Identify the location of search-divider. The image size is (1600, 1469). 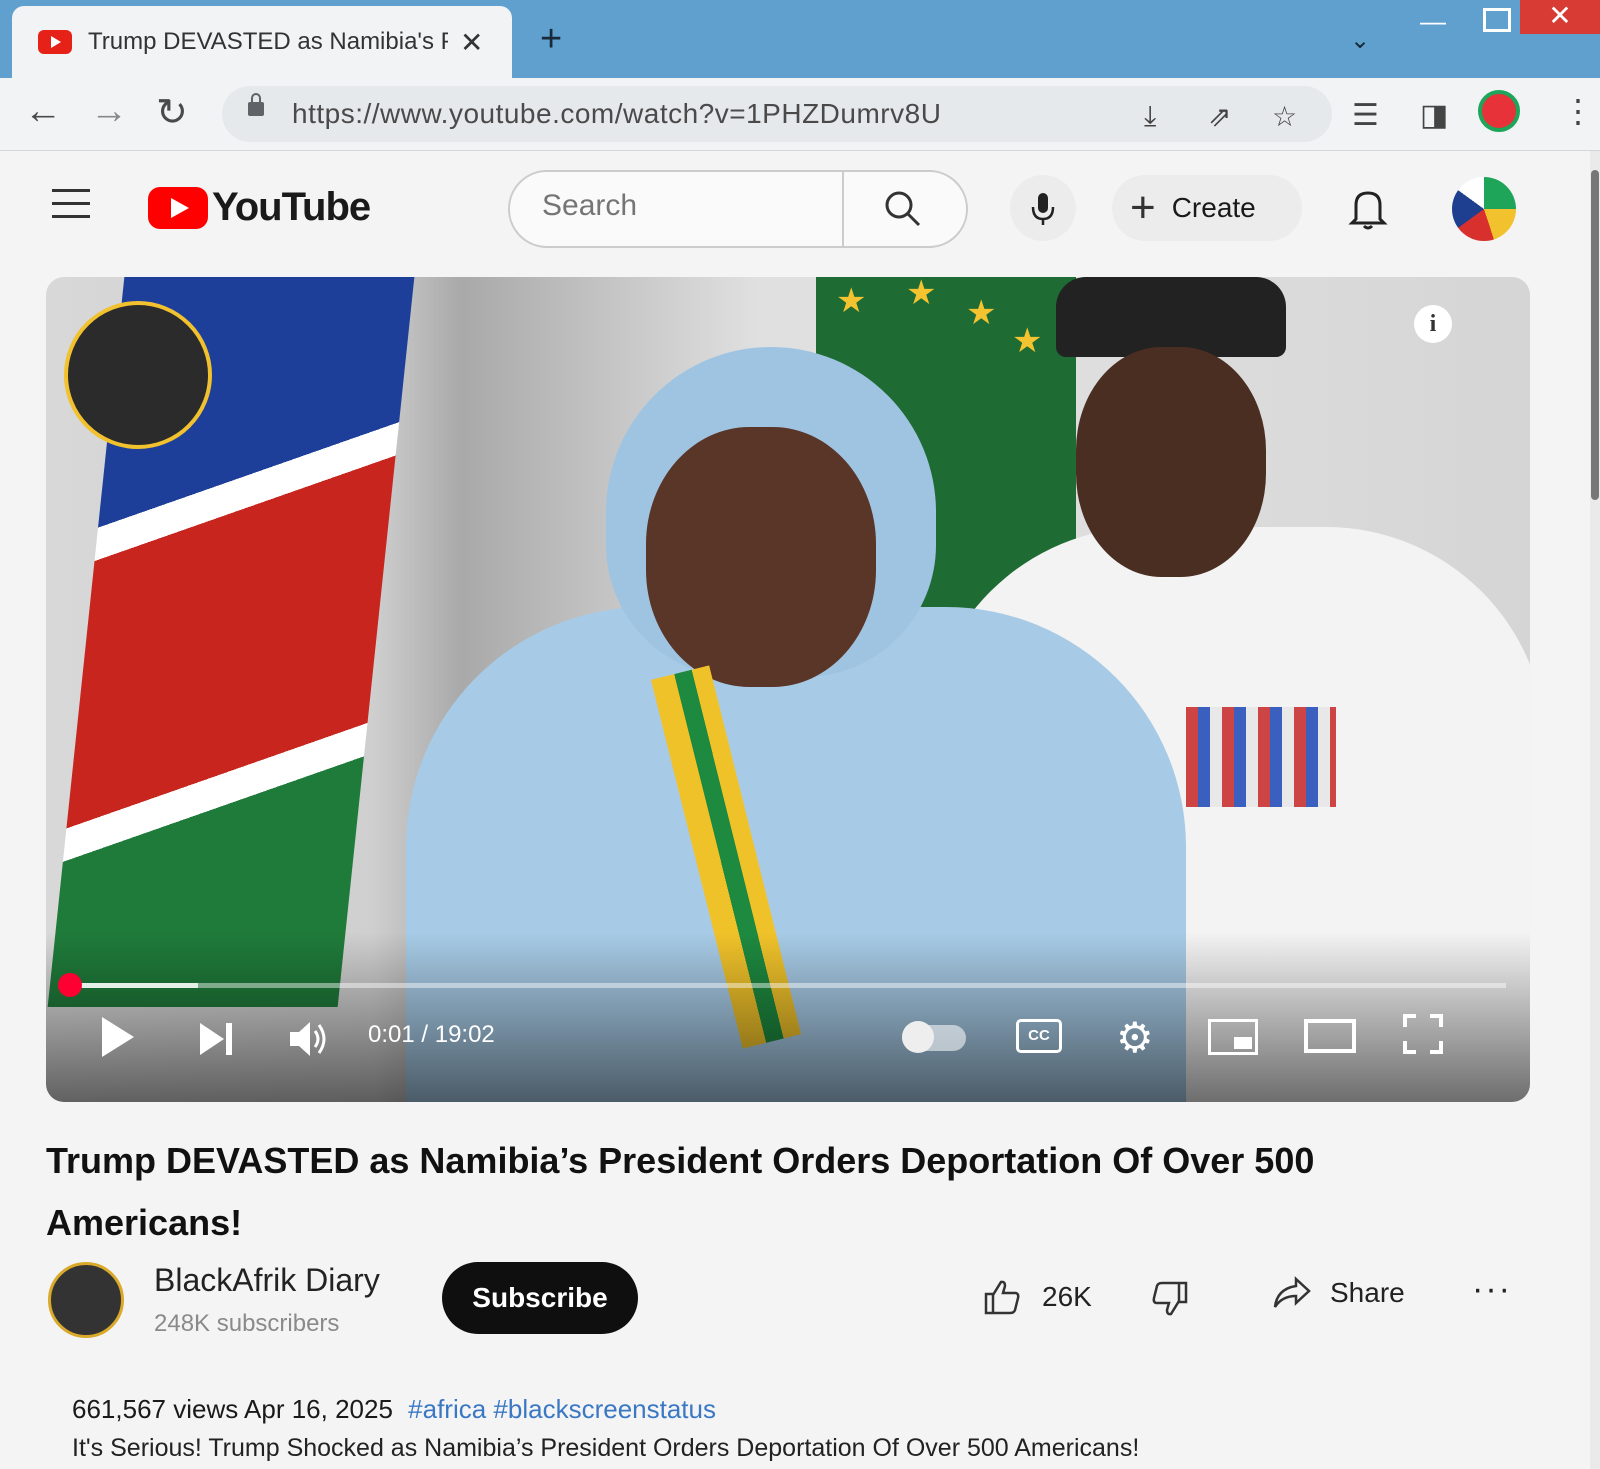
(843, 209).